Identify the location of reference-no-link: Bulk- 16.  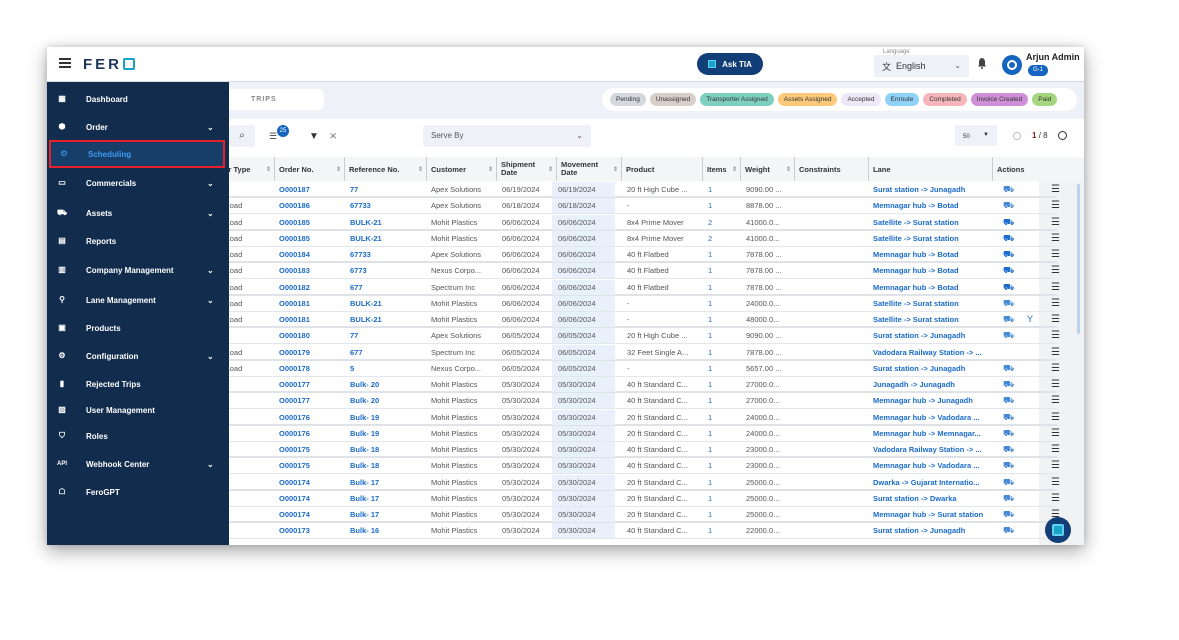
(364, 530).